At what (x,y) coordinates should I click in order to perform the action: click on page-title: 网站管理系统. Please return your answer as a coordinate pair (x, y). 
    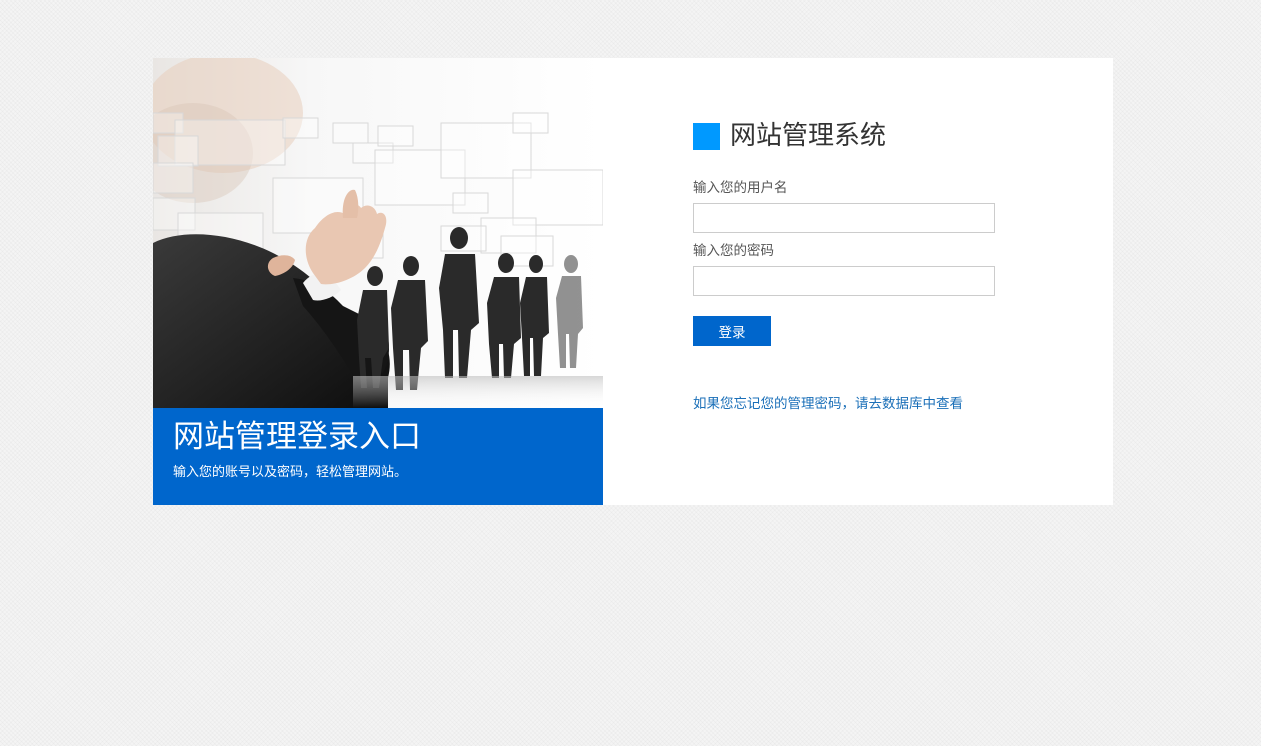
    Looking at the image, I should click on (808, 136).